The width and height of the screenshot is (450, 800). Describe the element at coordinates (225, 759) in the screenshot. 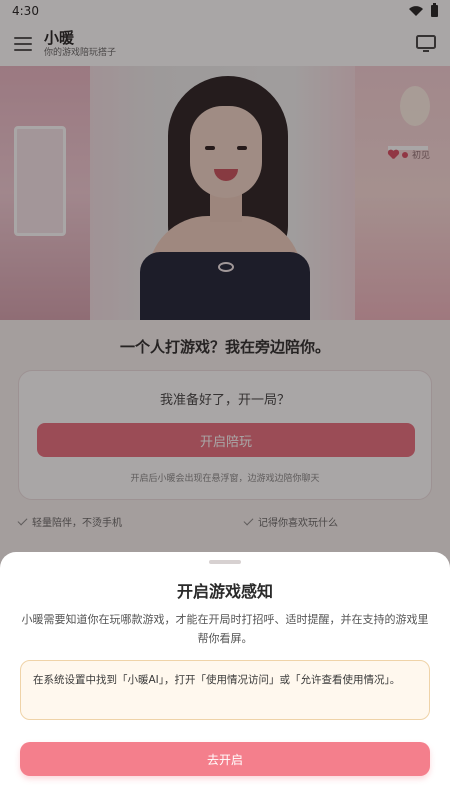

I see `go-enable-button: 去开启` at that location.